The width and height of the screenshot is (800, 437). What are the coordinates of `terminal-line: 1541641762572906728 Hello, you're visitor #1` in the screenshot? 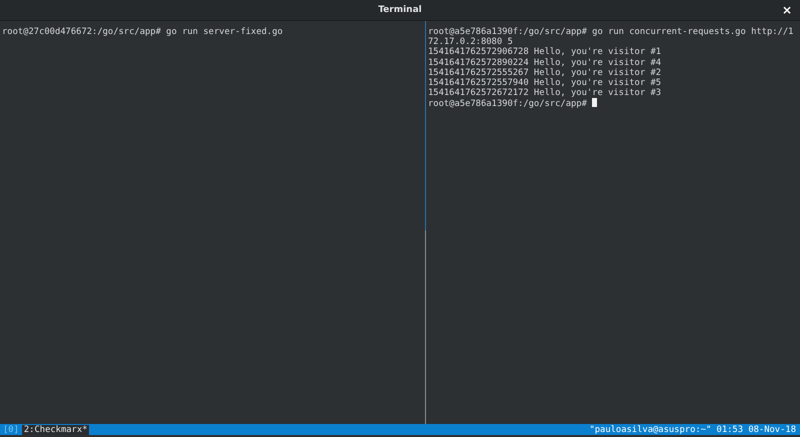 It's located at (545, 52).